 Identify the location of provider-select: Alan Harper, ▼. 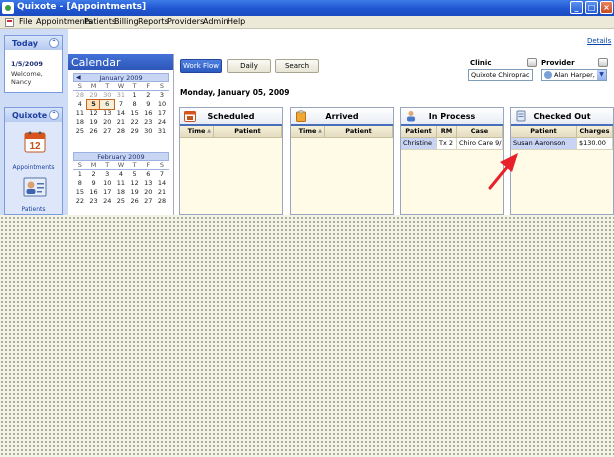
(574, 75).